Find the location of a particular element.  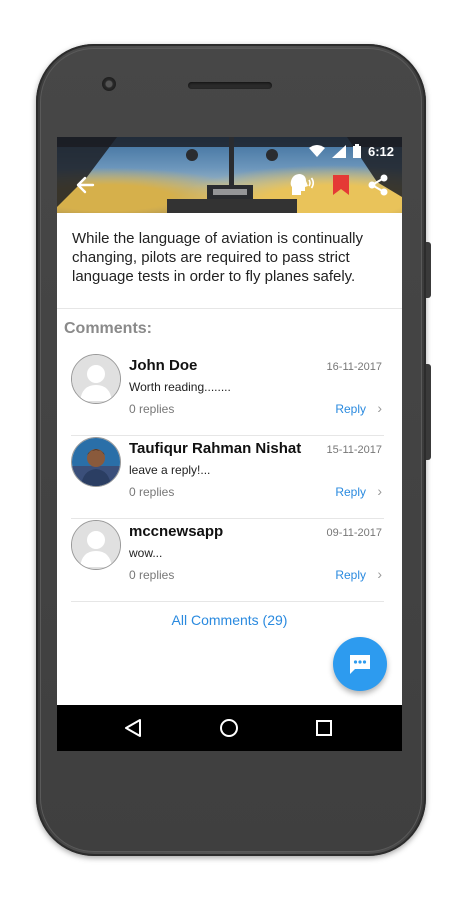

comments-heading: Comments: is located at coordinates (108, 328).